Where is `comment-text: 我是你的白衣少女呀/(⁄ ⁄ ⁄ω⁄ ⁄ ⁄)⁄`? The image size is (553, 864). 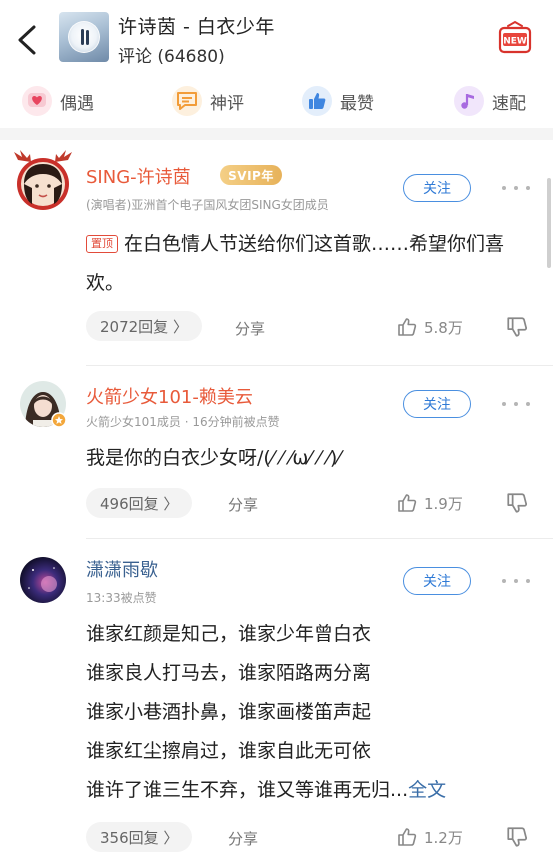 comment-text: 我是你的白衣少女呀/(⁄ ⁄ ⁄ω⁄ ⁄ ⁄)⁄ is located at coordinates (213, 458).